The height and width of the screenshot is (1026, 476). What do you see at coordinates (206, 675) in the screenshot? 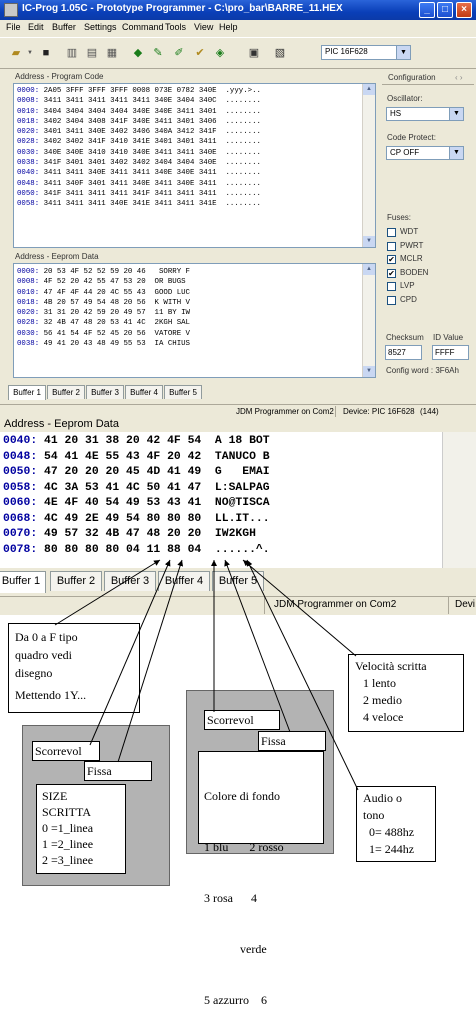
I see `annotation-arrows` at bounding box center [206, 675].